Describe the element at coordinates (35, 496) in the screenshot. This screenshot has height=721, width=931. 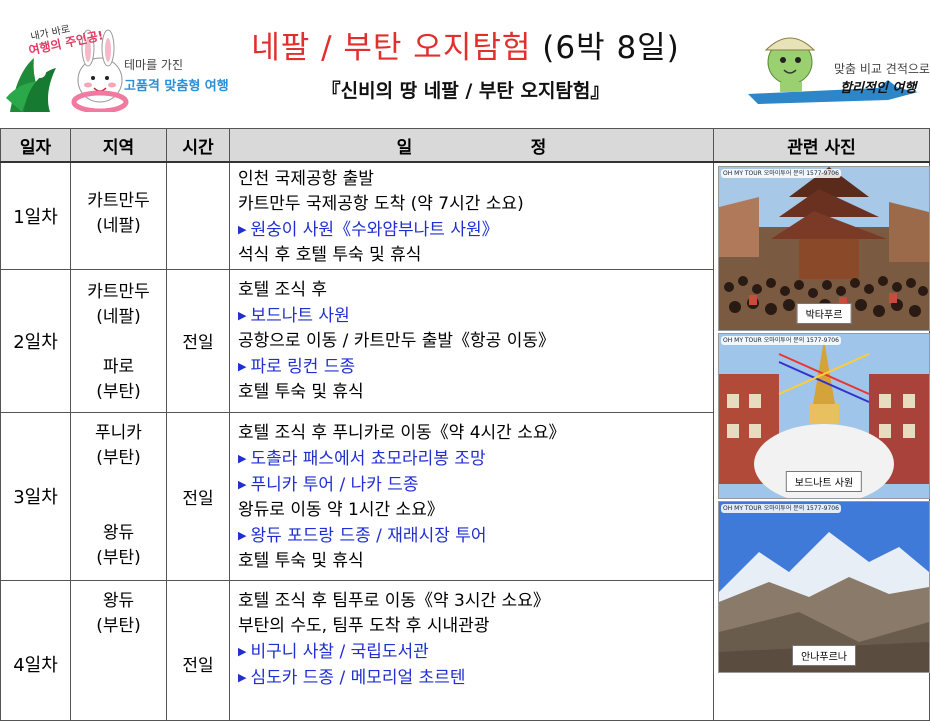
I see `day-cell: 3일차` at that location.